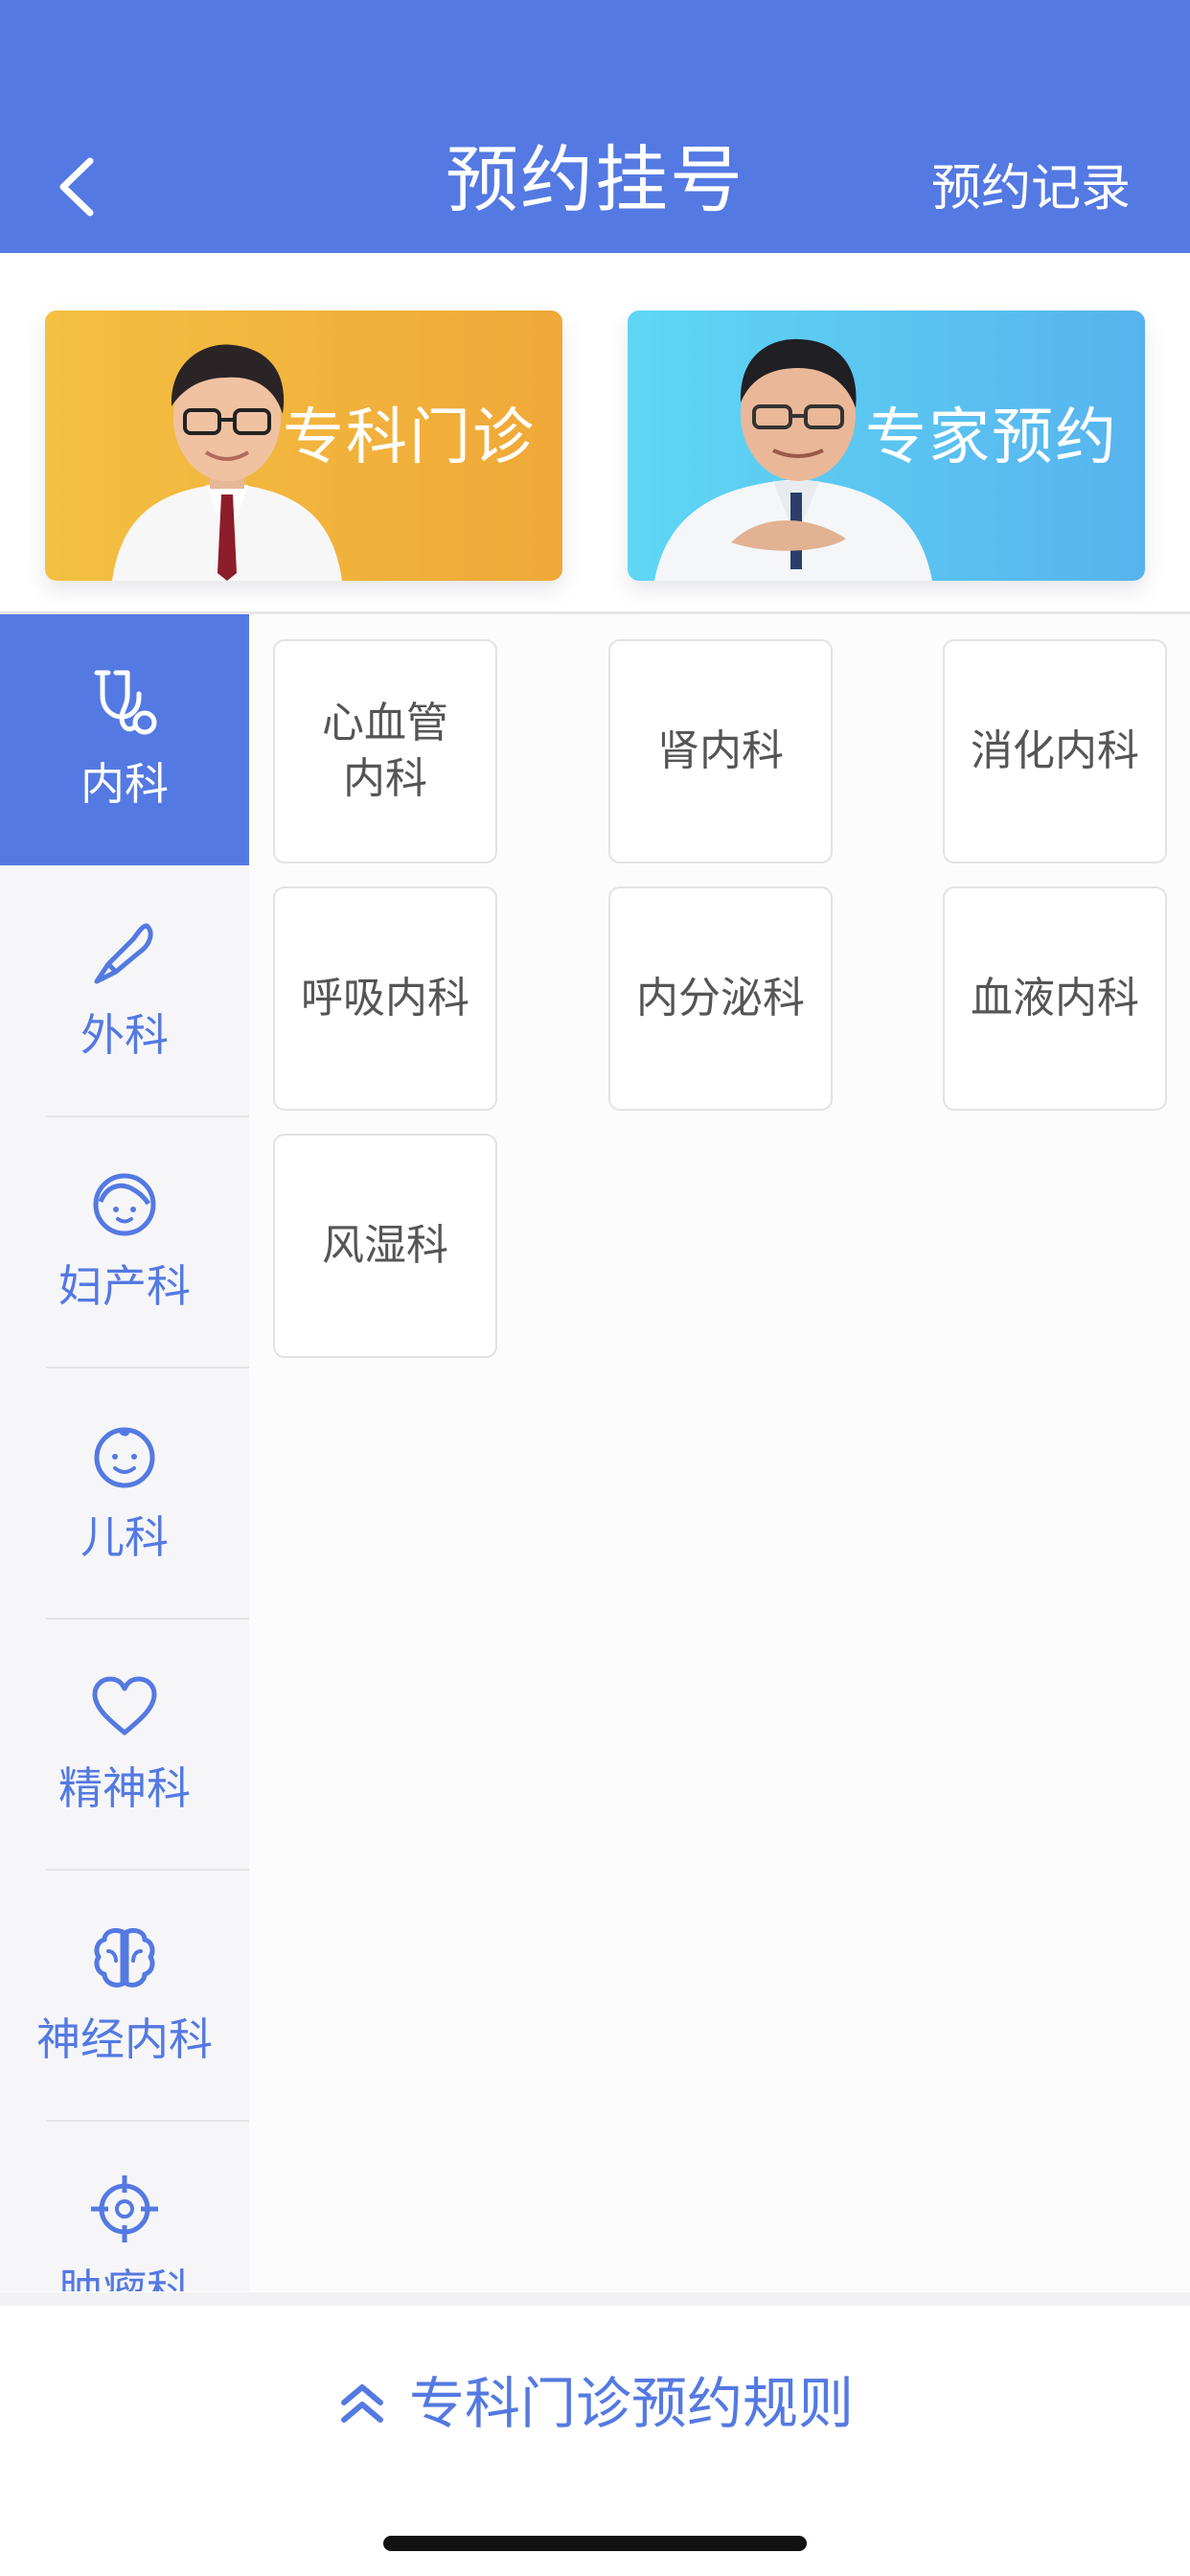 The height and width of the screenshot is (2576, 1190). What do you see at coordinates (125, 1996) in the screenshot?
I see `sidebar-item-neurology: 神经内科` at bounding box center [125, 1996].